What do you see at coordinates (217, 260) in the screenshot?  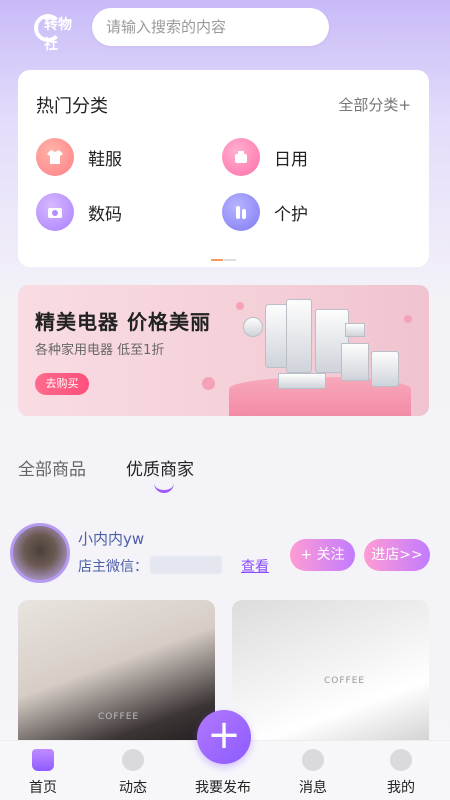 I see `indicator-active` at bounding box center [217, 260].